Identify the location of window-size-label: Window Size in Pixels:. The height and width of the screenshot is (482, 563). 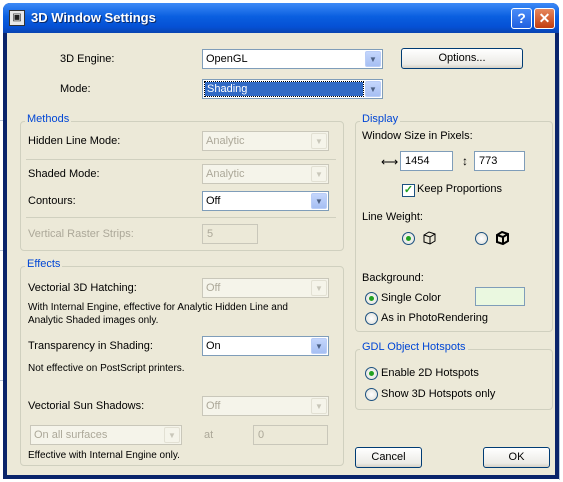
(417, 136).